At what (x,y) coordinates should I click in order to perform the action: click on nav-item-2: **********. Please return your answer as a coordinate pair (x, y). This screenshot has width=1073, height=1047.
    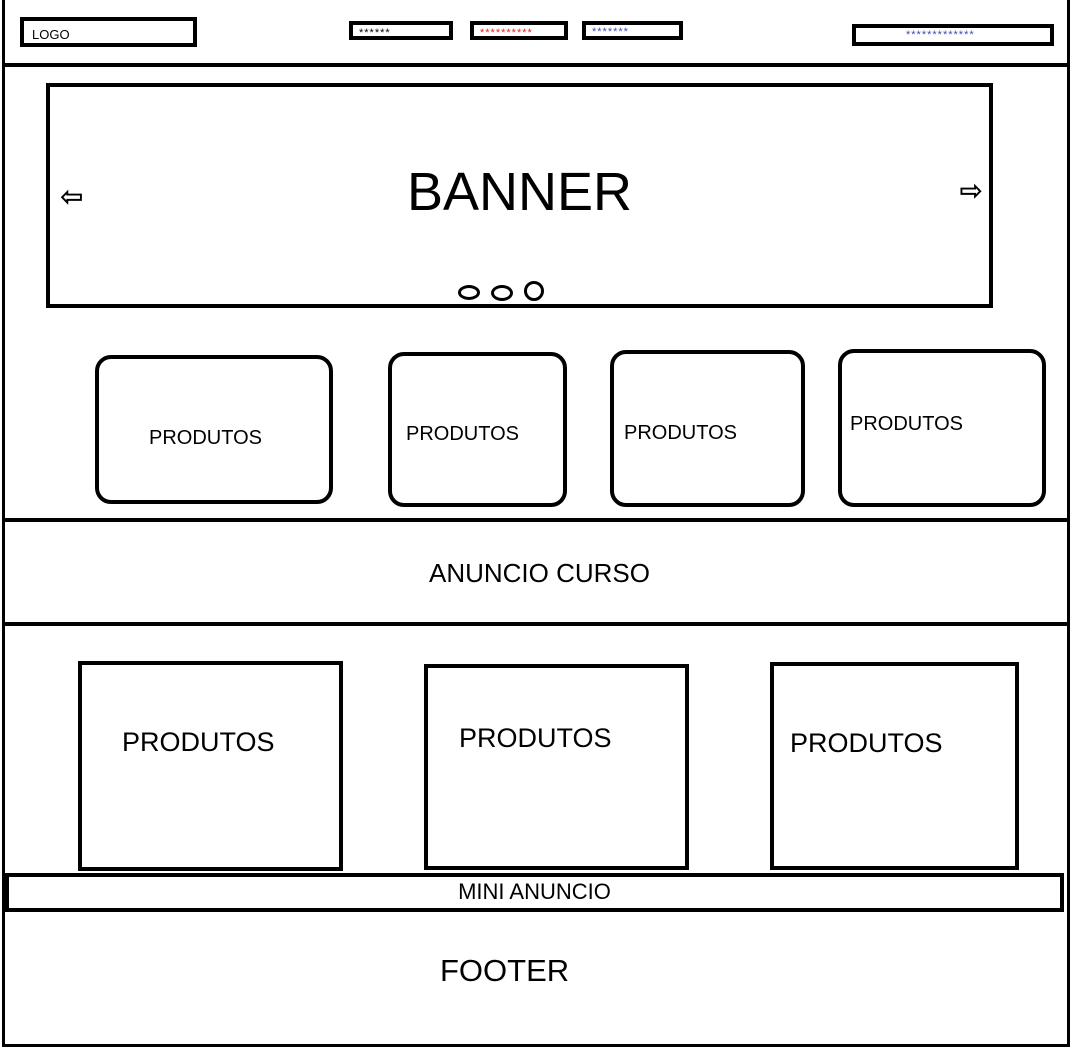
    Looking at the image, I should click on (519, 30).